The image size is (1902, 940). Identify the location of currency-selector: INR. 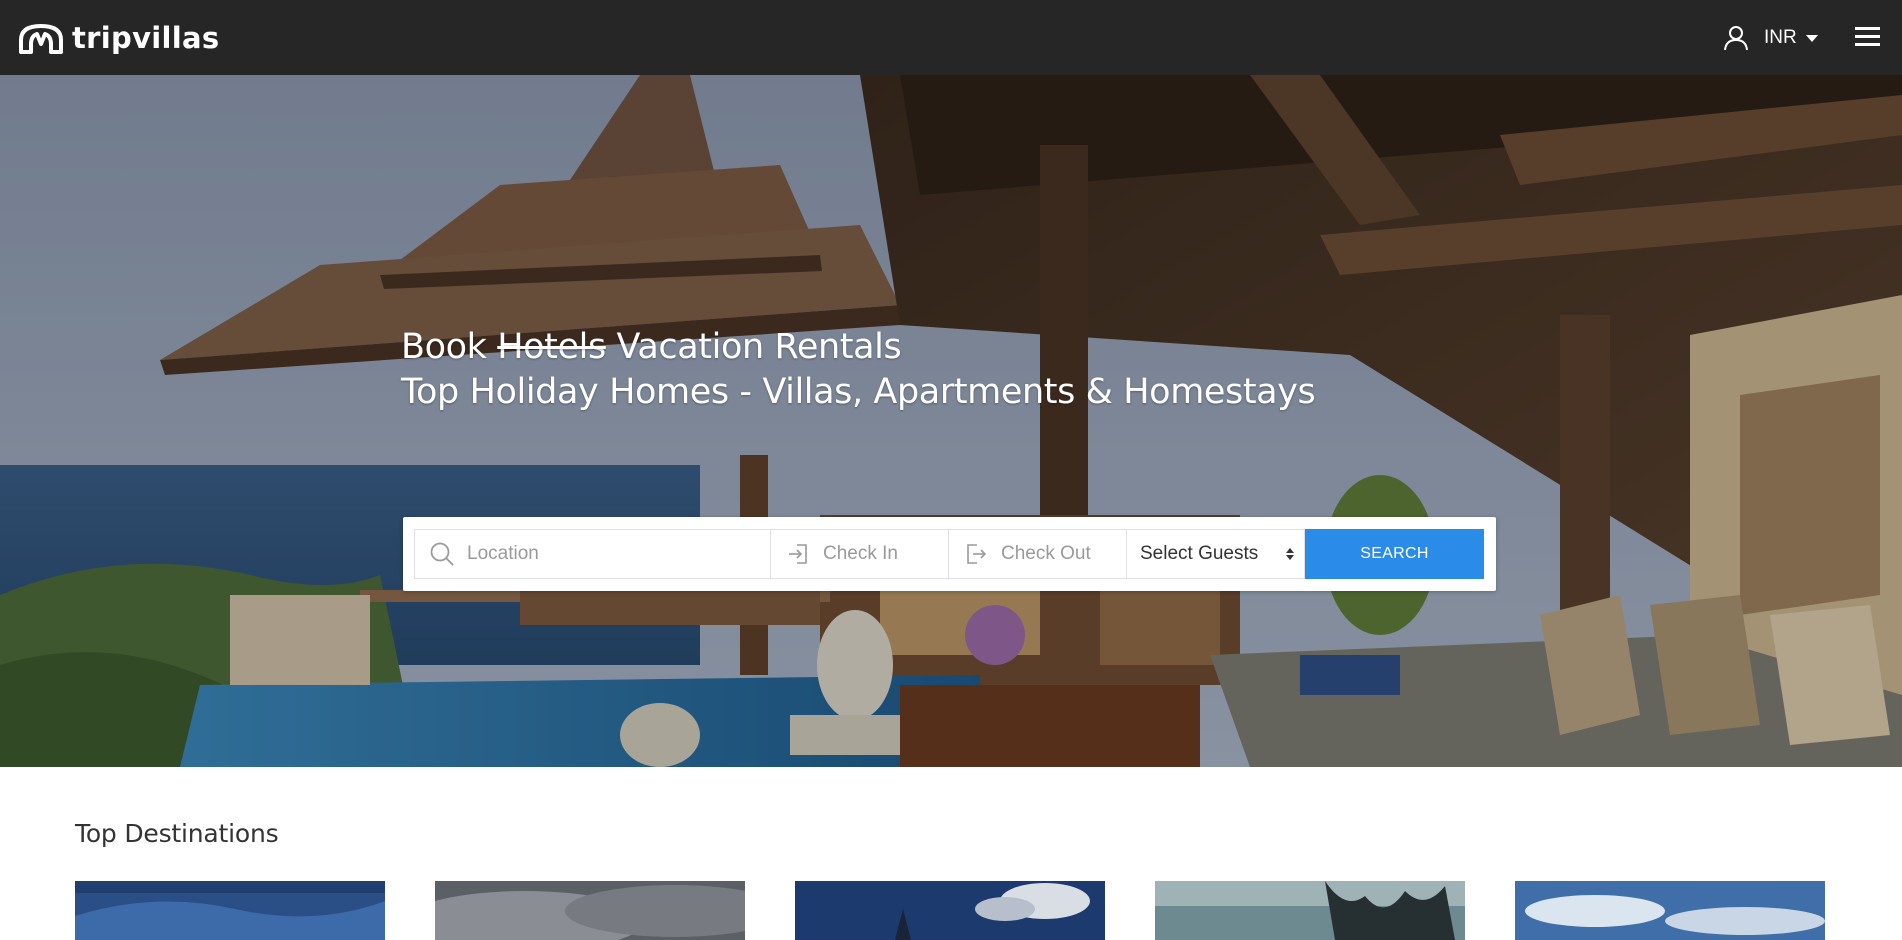
(1791, 38).